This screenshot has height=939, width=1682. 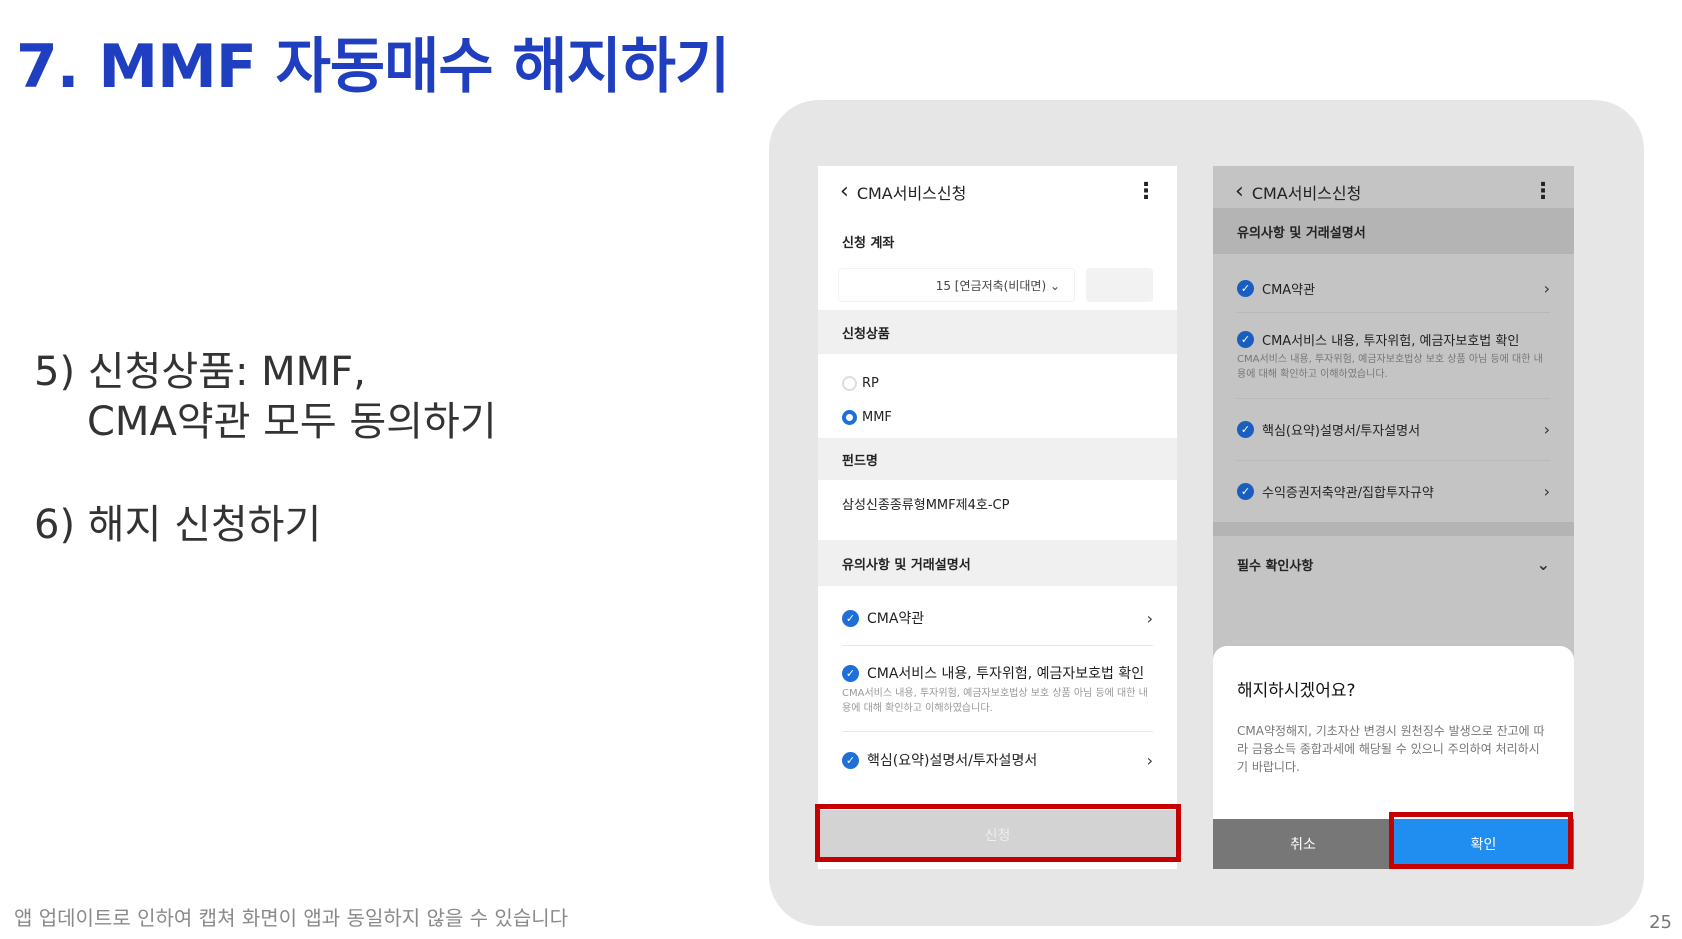 What do you see at coordinates (1543, 564) in the screenshot?
I see `chevron-down-icon: ⌄` at bounding box center [1543, 564].